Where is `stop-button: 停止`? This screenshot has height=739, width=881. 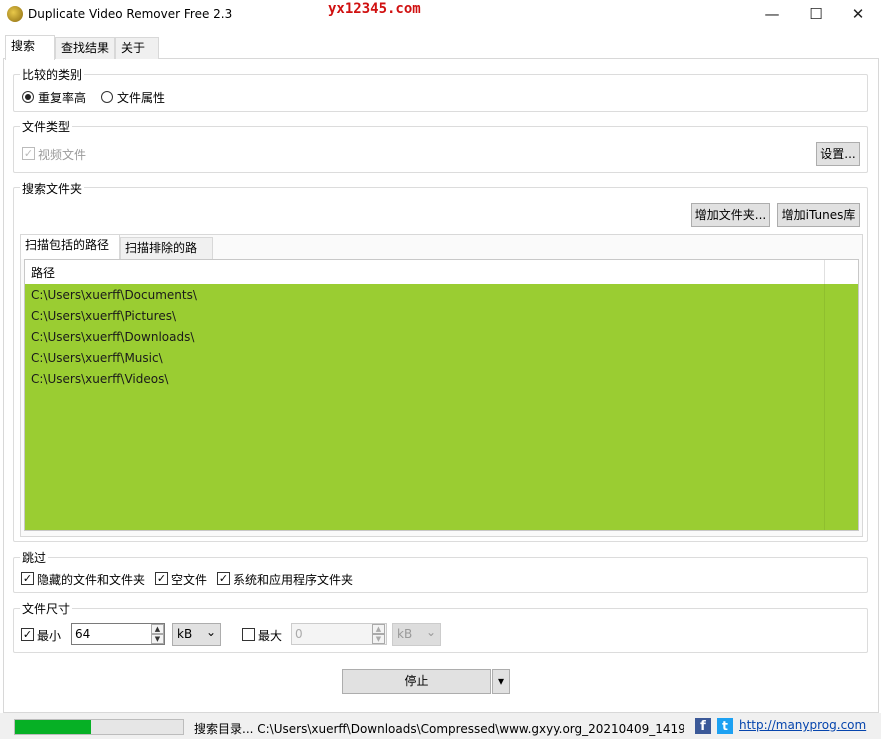 stop-button: 停止 is located at coordinates (416, 681).